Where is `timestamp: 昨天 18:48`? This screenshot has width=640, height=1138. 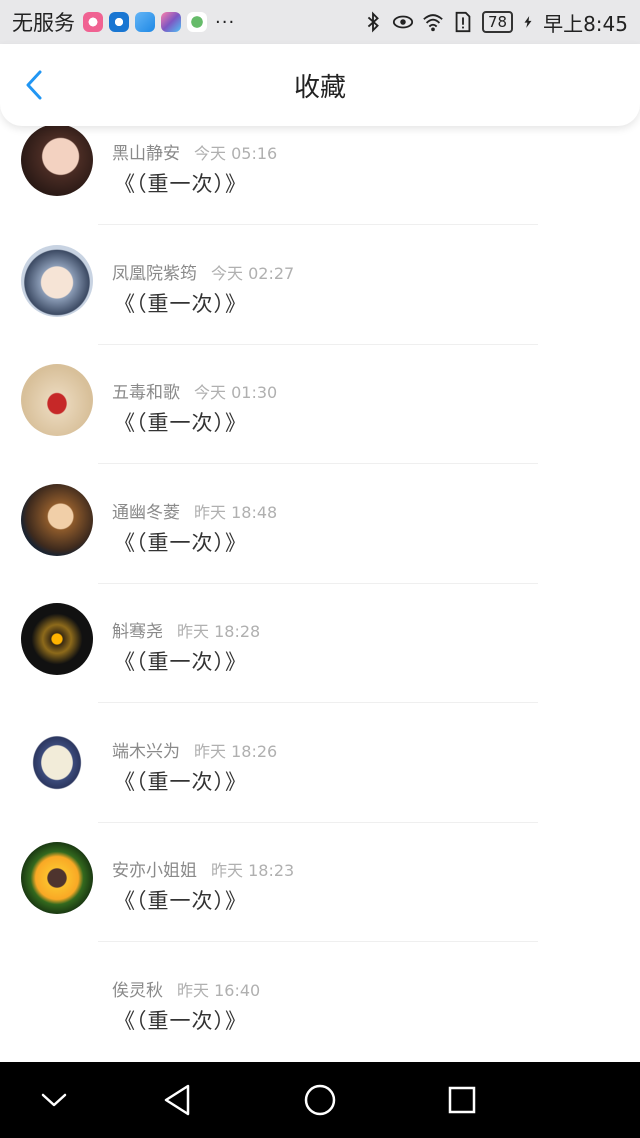 timestamp: 昨天 18:48 is located at coordinates (236, 512).